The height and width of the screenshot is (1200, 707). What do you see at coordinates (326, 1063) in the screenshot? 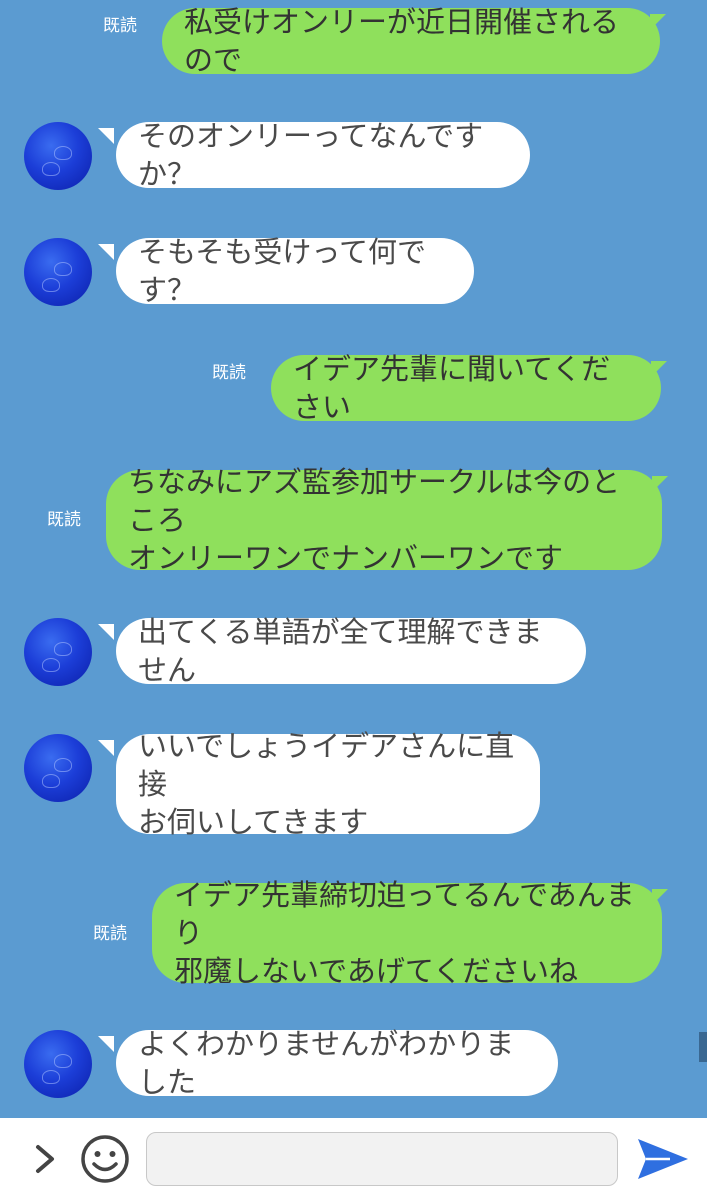
I see `message-text: よくわかりませんがわかりました` at bounding box center [326, 1063].